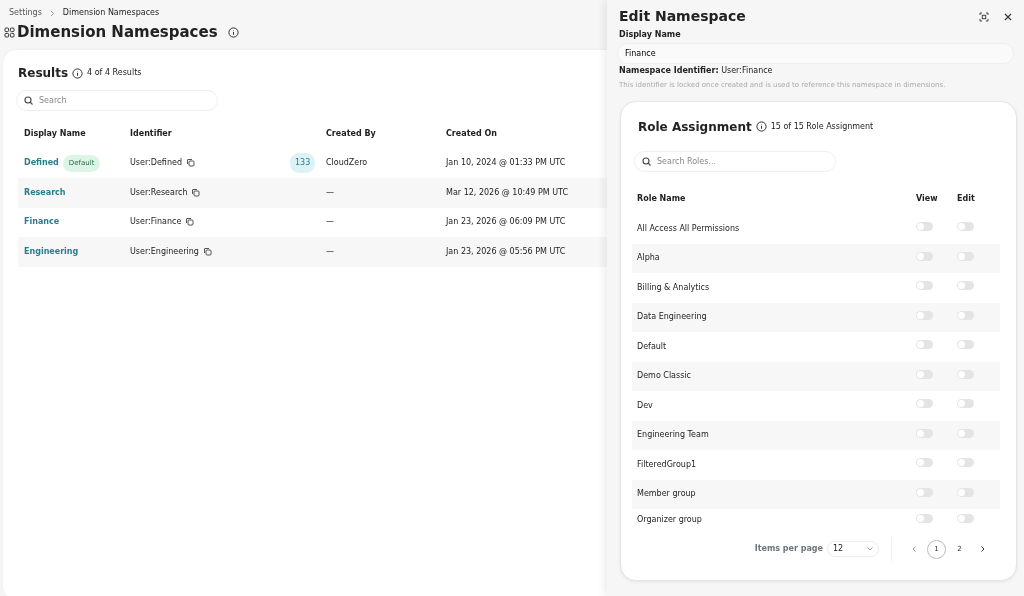 The height and width of the screenshot is (596, 1024). I want to click on table-cell: User:Engineering, so click(164, 251).